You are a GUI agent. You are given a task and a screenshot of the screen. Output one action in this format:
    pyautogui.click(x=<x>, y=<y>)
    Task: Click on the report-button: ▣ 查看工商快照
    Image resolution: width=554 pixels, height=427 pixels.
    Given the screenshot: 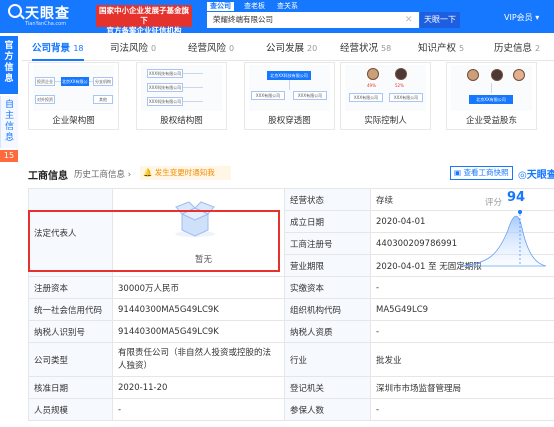 What is the action you would take?
    pyautogui.click(x=481, y=173)
    